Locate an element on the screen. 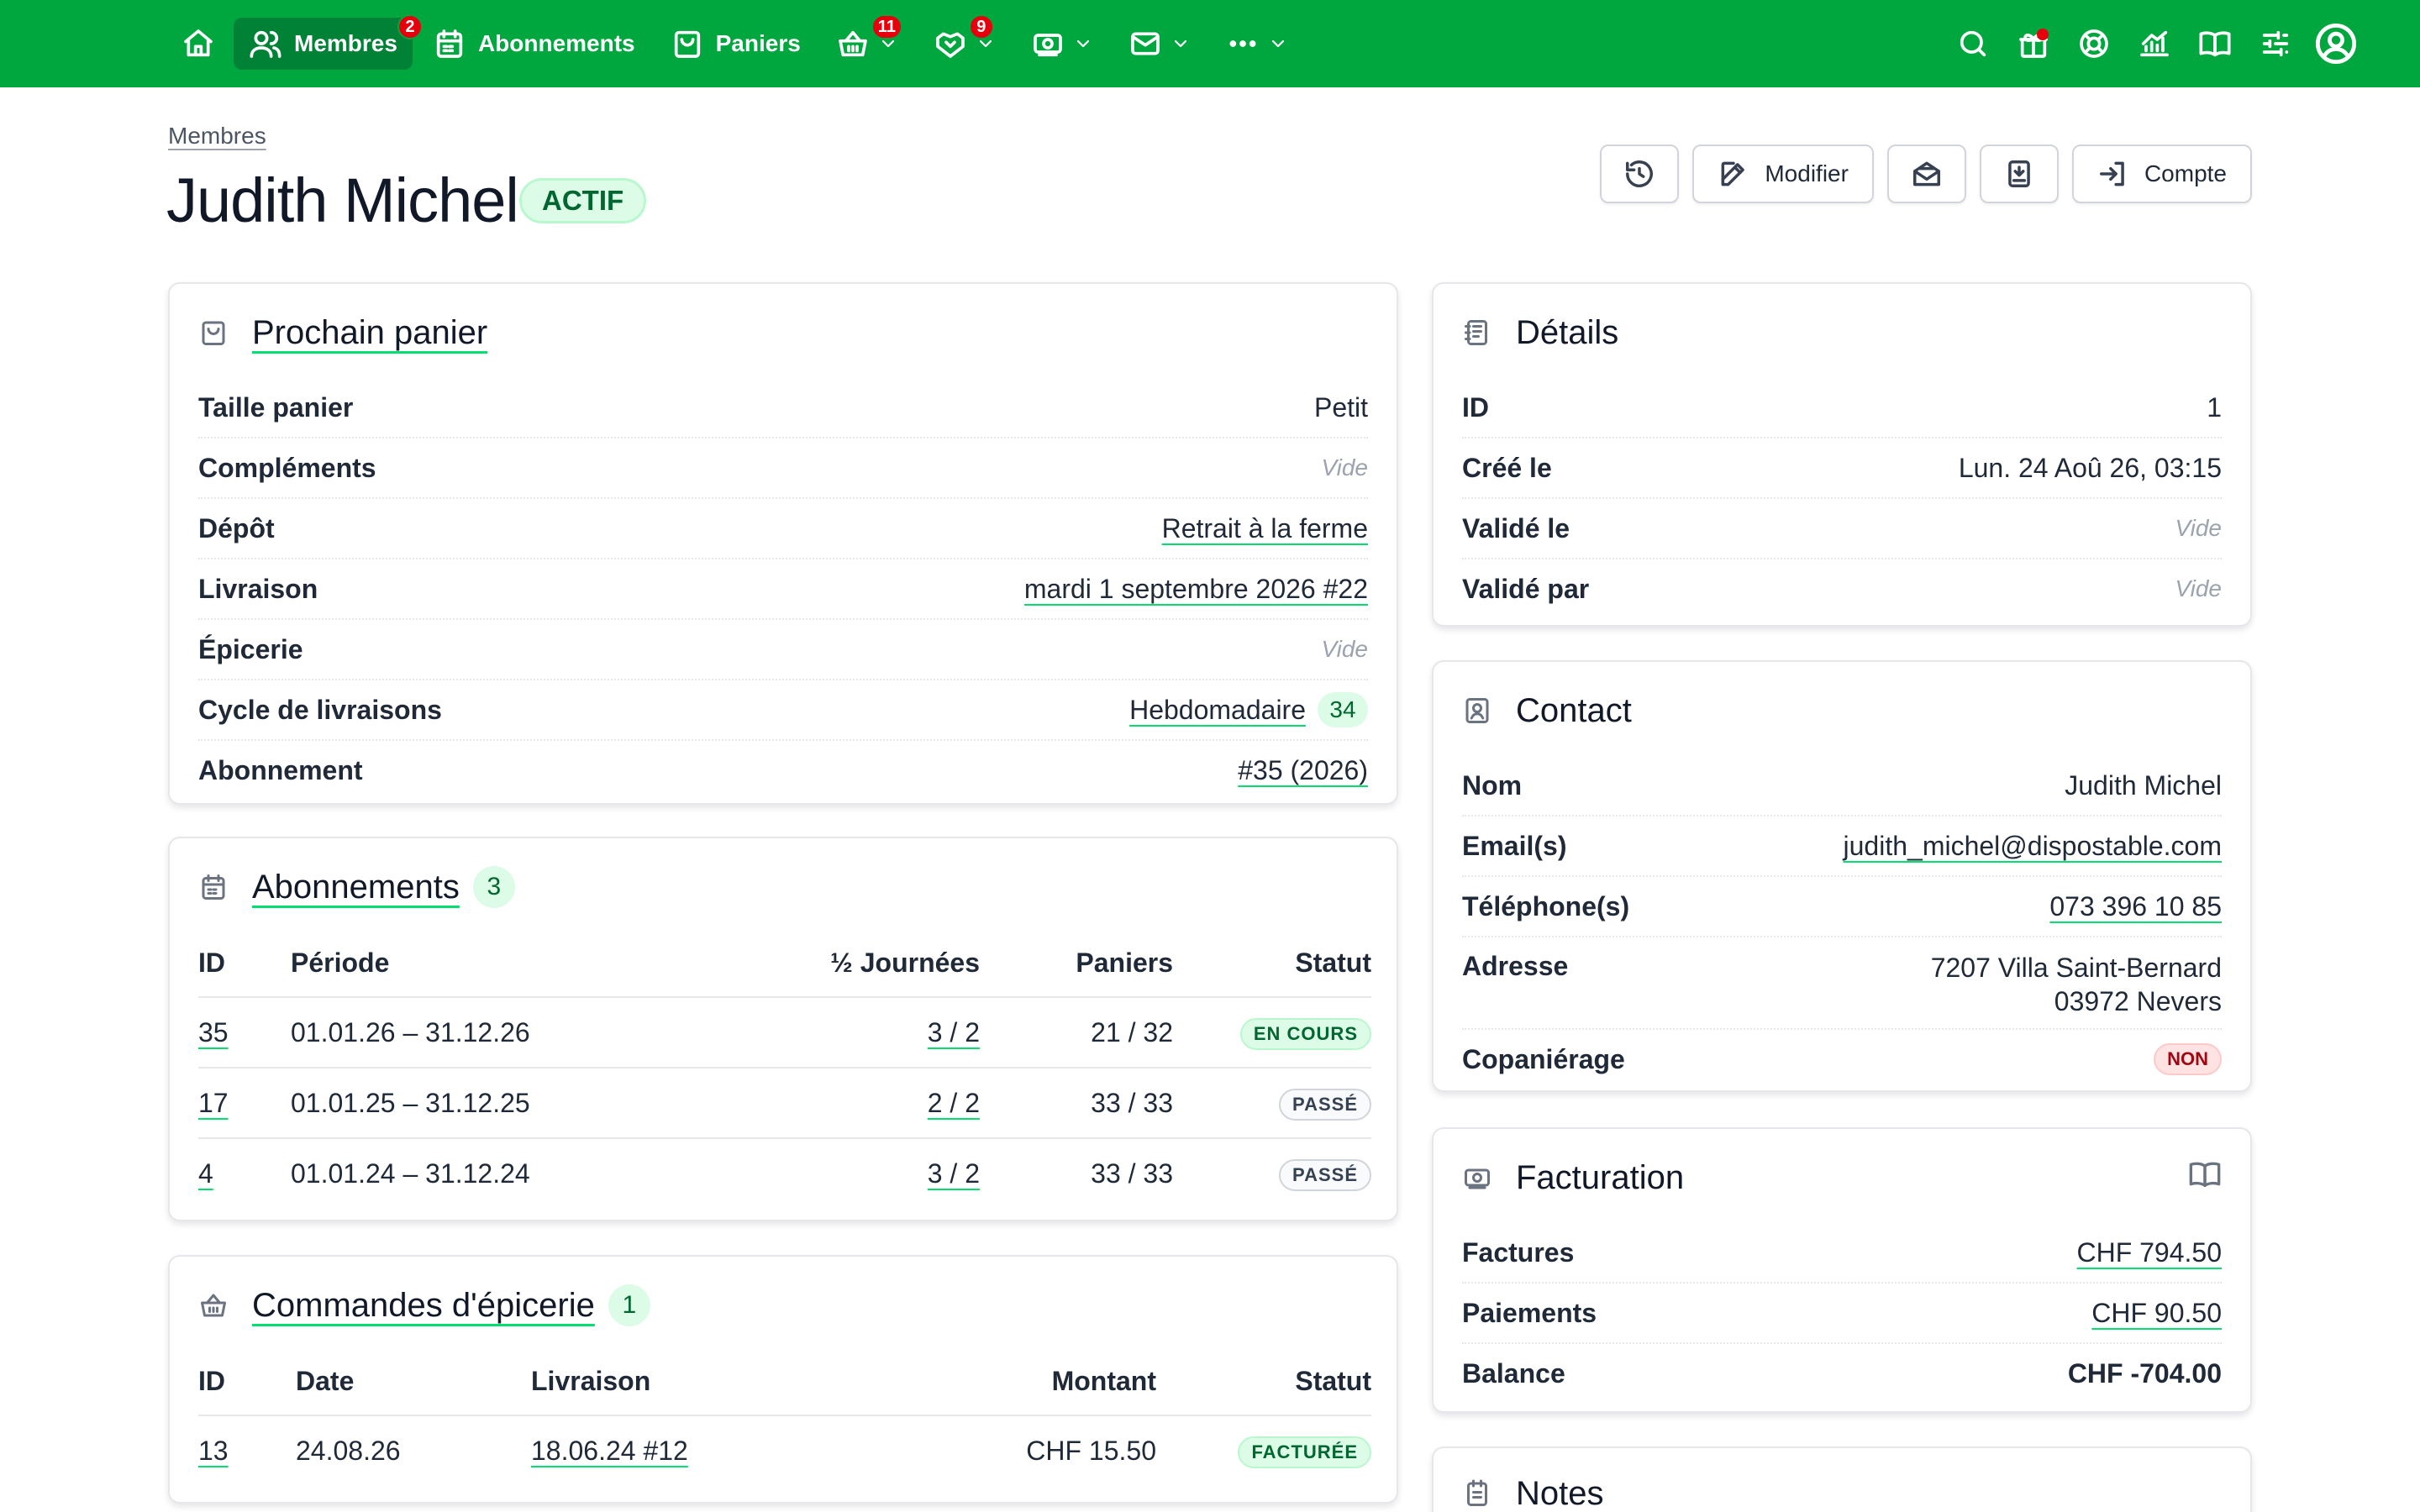 The image size is (2420, 1512). half-days-link: 2 / 2 is located at coordinates (954, 1103).